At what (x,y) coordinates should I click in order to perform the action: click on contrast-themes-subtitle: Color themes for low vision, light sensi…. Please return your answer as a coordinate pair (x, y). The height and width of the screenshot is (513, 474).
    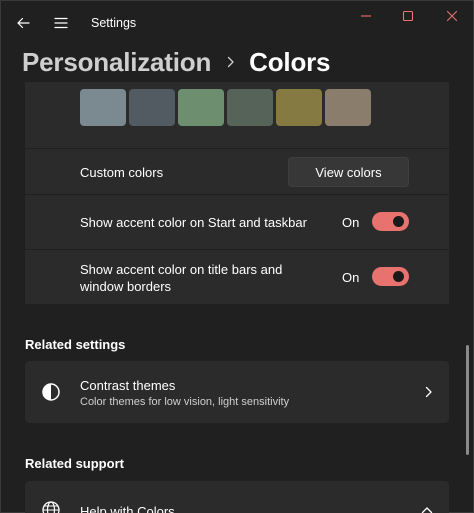
    Looking at the image, I should click on (185, 402).